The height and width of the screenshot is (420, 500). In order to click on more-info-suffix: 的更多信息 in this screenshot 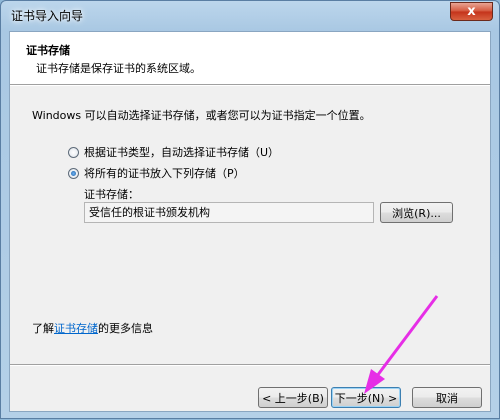, I will do `click(125, 328)`.